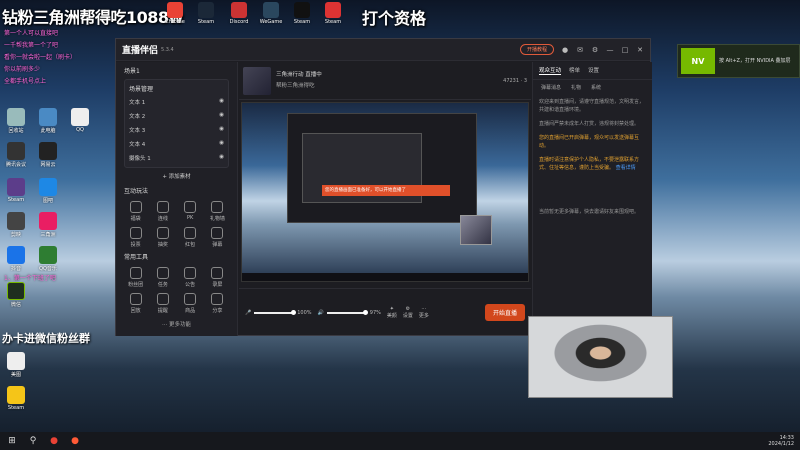 The height and width of the screenshot is (450, 800). I want to click on tool-button: 粉丝团, so click(135, 276).